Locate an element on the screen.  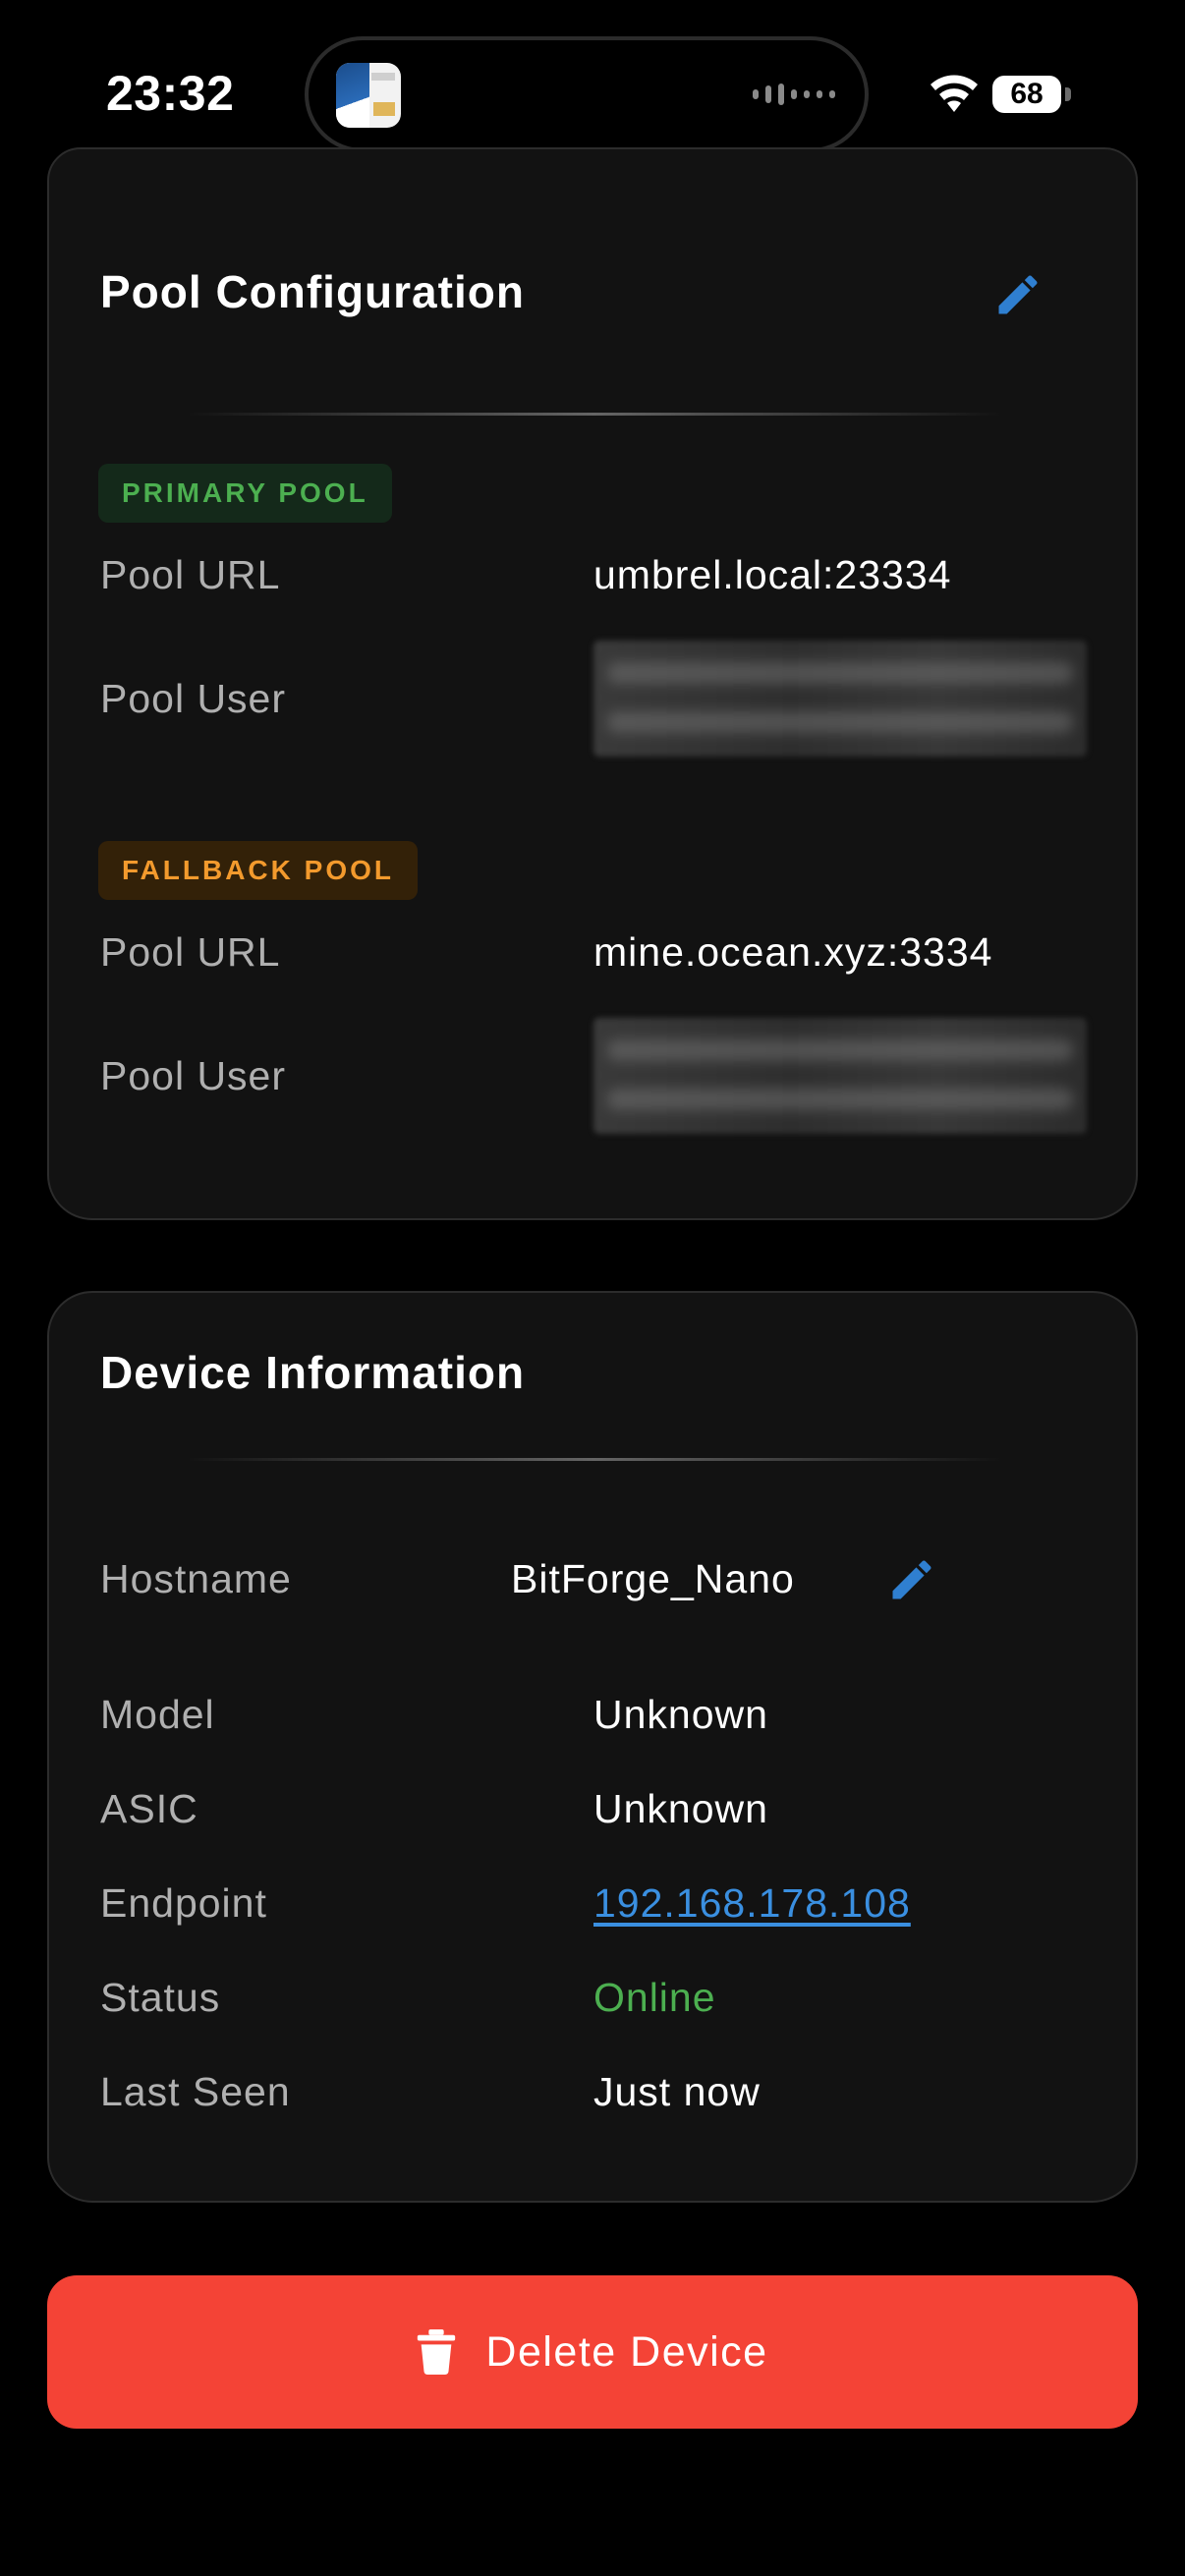
fallback-pool-url-value: mine.ocean.xyz:3334 is located at coordinates (793, 952).